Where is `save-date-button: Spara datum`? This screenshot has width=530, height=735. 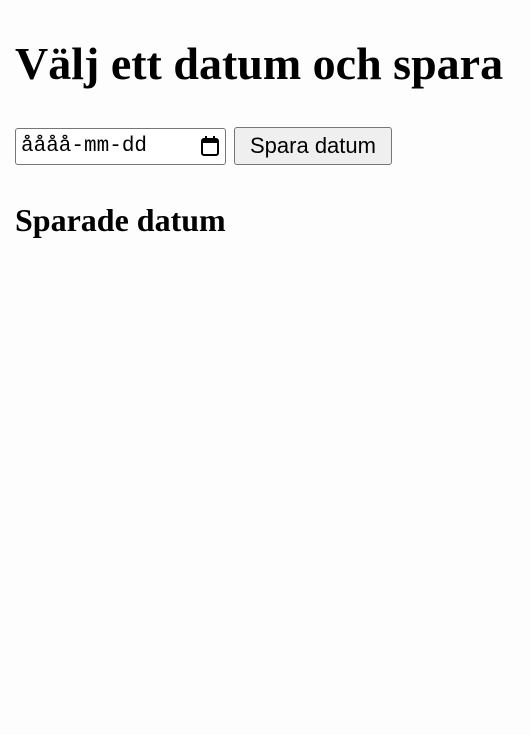
save-date-button: Spara datum is located at coordinates (313, 146).